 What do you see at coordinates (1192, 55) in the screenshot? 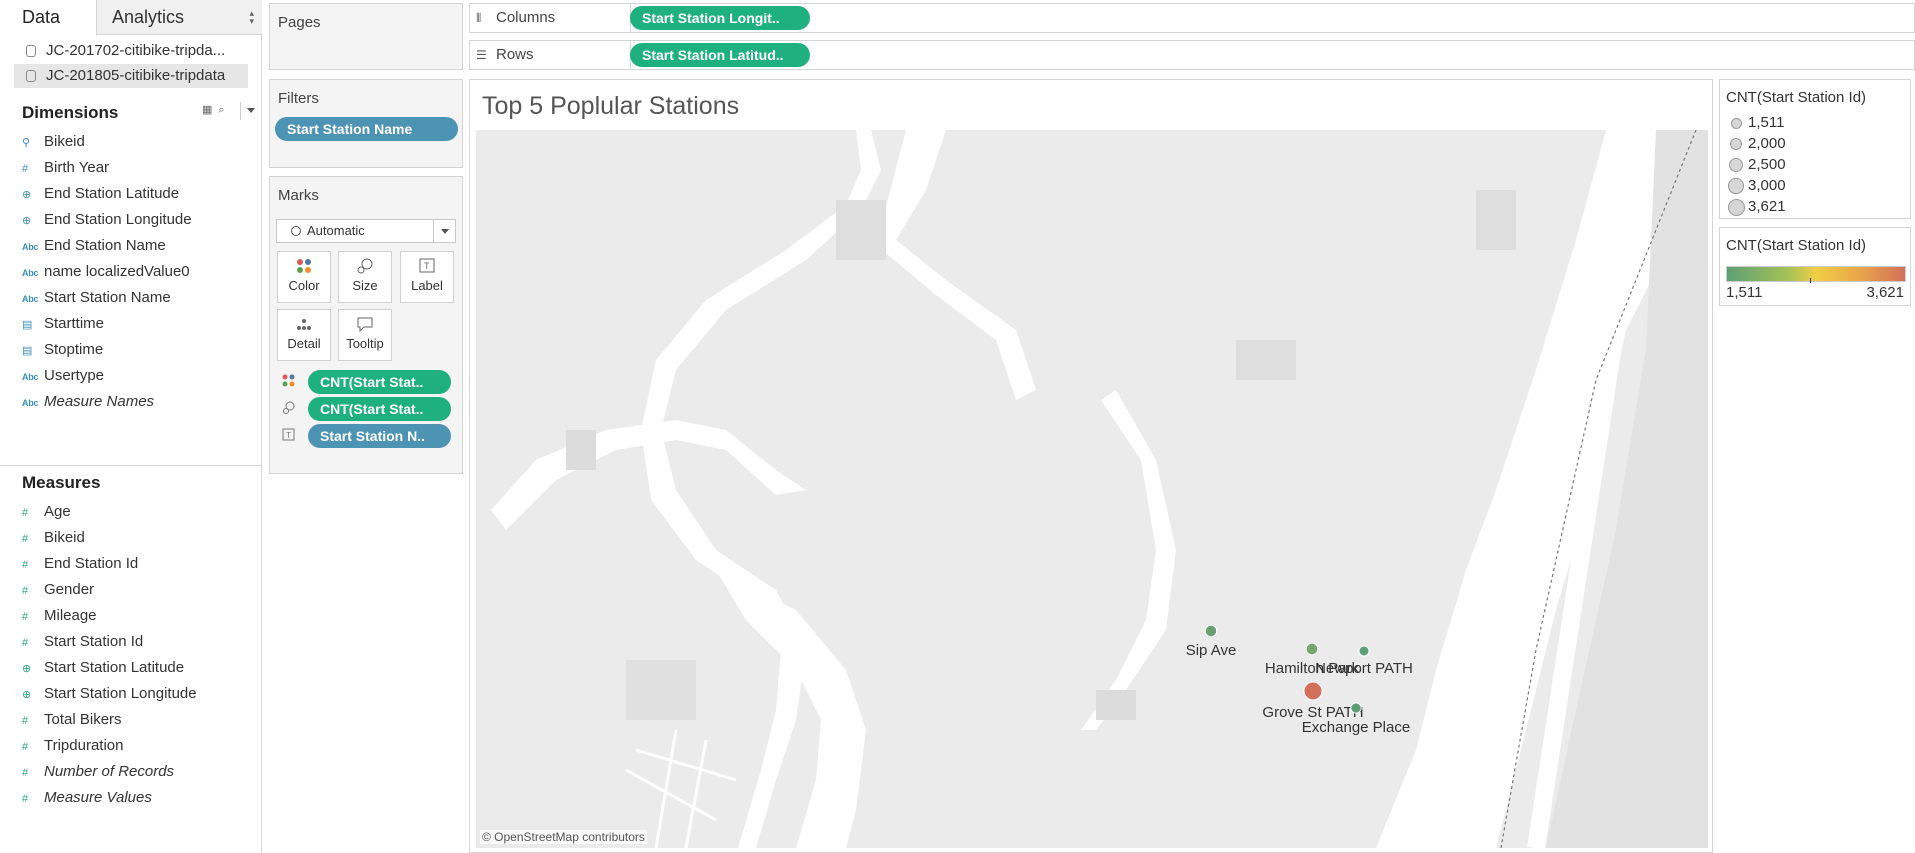
I see `rows-shelf: ☰ Rows Start Station Latitud..` at bounding box center [1192, 55].